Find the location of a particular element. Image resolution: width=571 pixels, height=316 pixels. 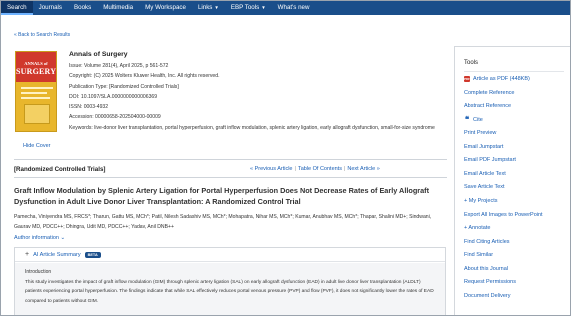

tool-export-all-images-to-powerpoint: Export All Images to PowerPoint is located at coordinates (503, 215).